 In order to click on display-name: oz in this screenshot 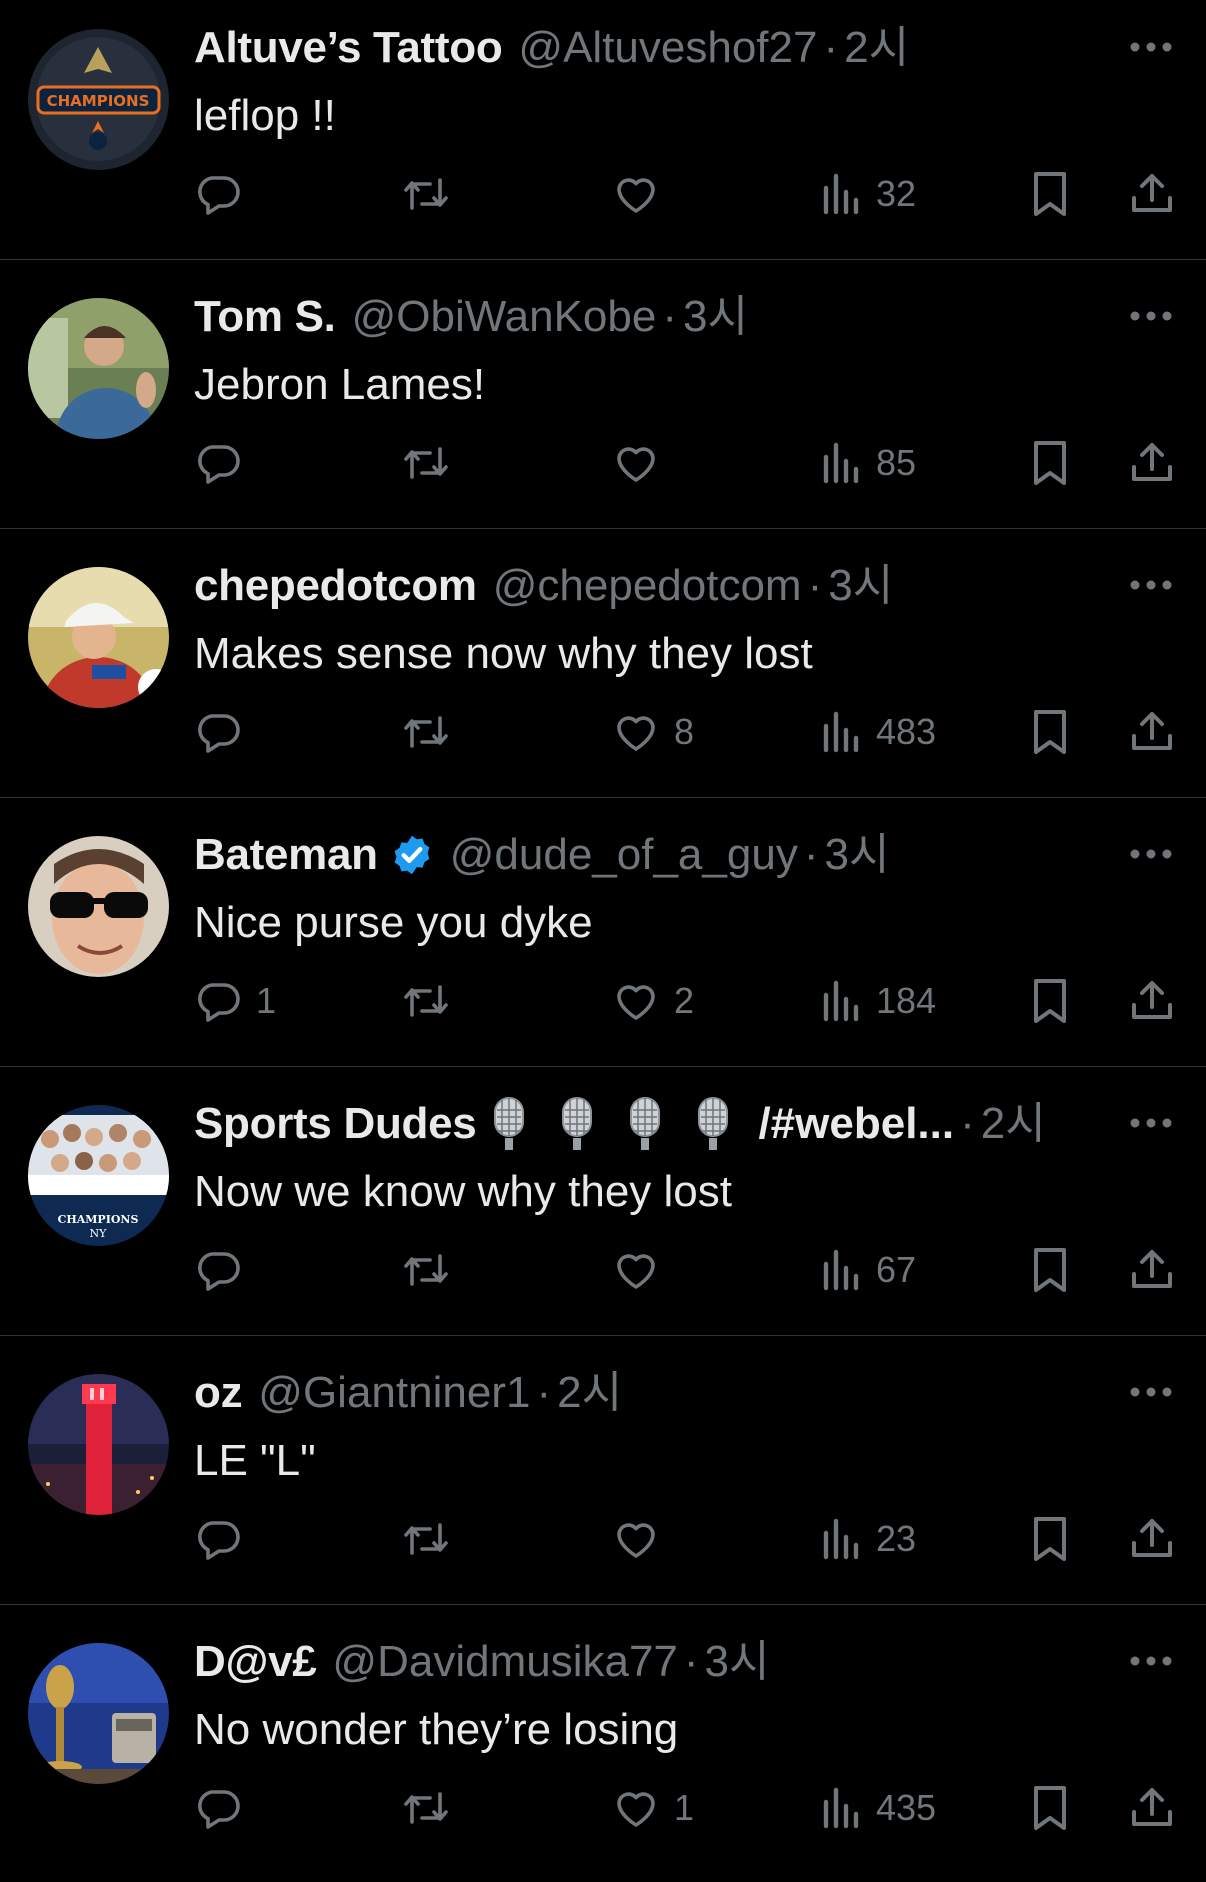, I will do `click(218, 1393)`.